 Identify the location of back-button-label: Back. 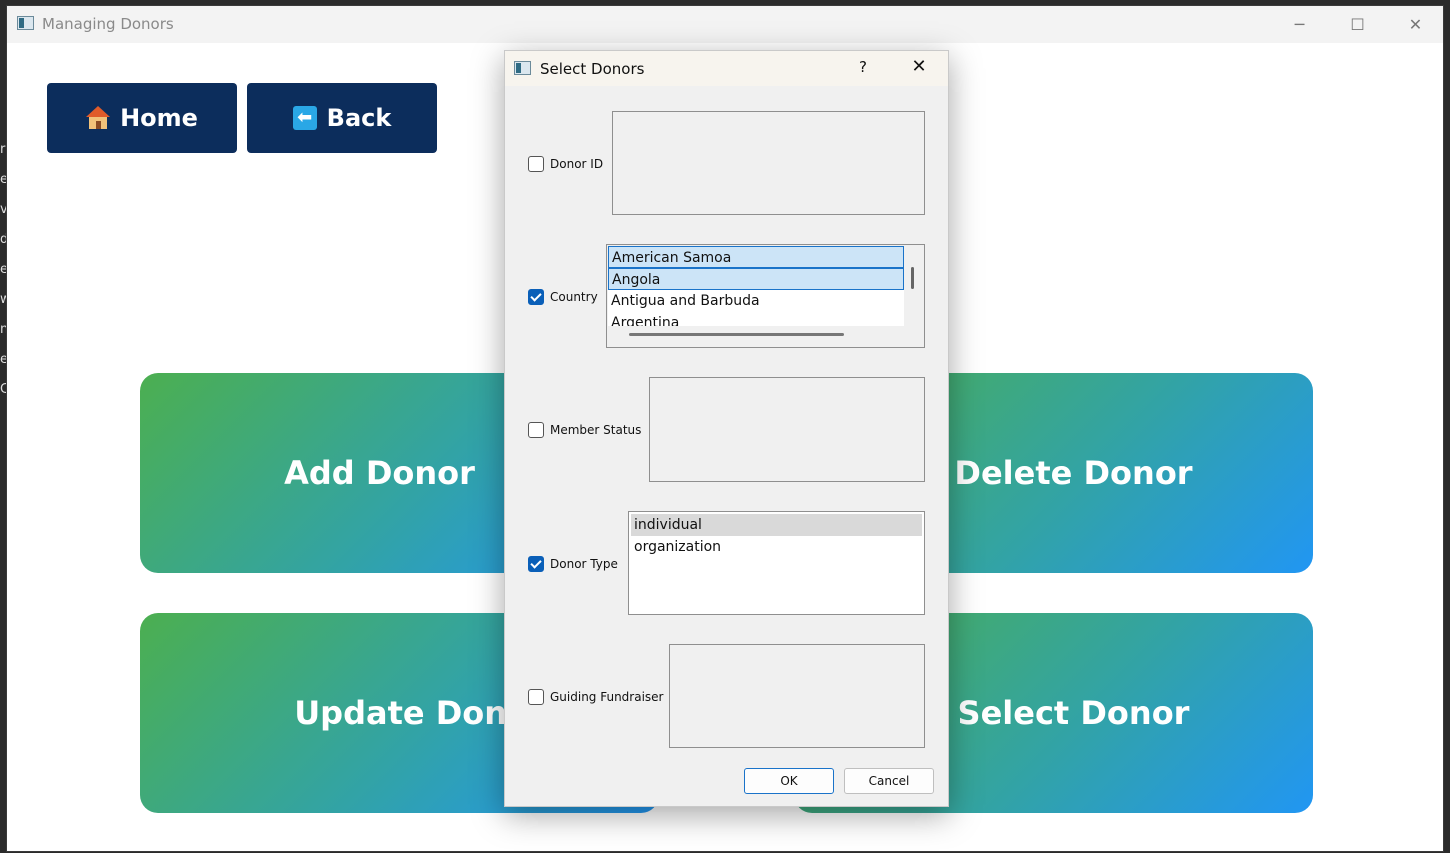
(359, 118).